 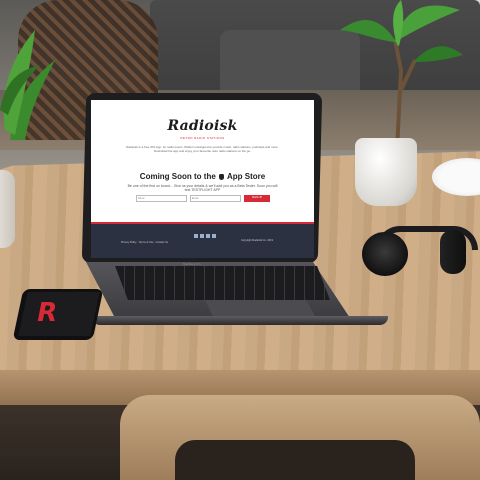 I want to click on beta-signup-form: Name Email SIGN UP, so click(x=203, y=198).